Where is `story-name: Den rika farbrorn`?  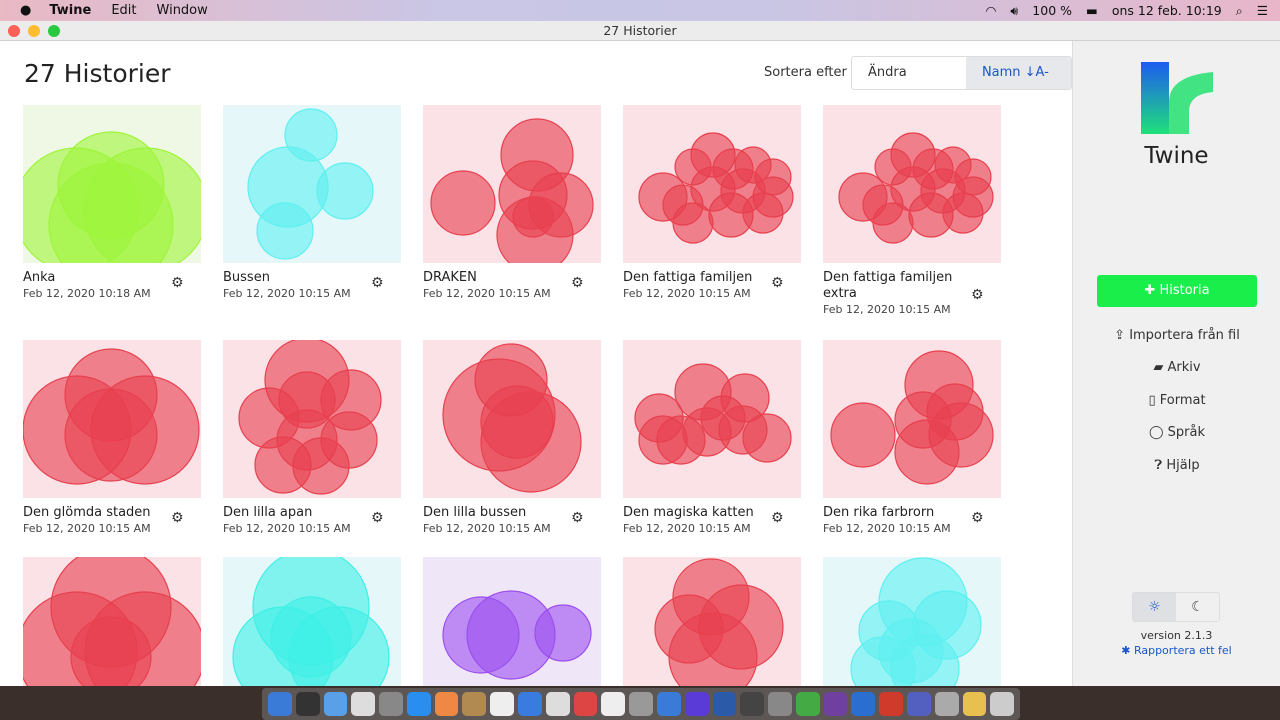 story-name: Den rika farbrorn is located at coordinates (895, 513).